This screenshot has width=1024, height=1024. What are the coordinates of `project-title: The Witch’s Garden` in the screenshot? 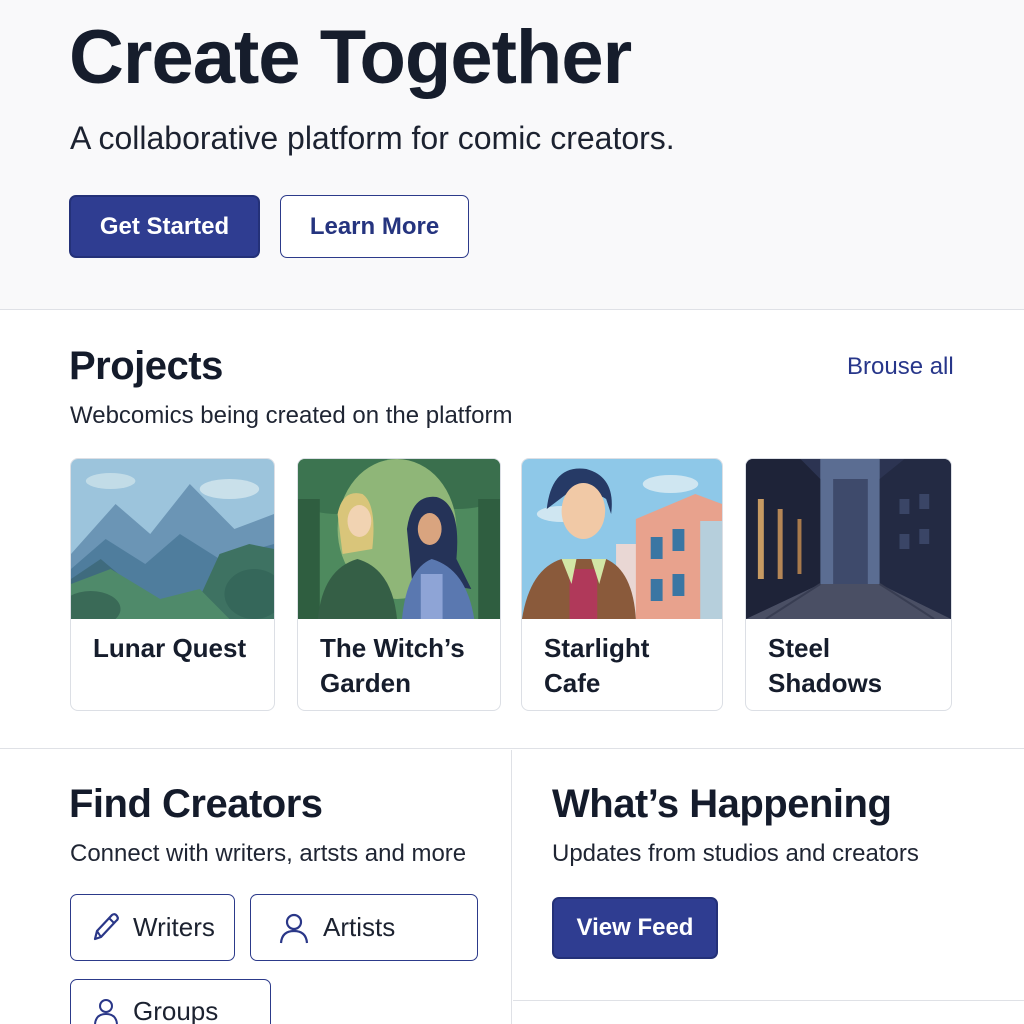 It's located at (392, 665).